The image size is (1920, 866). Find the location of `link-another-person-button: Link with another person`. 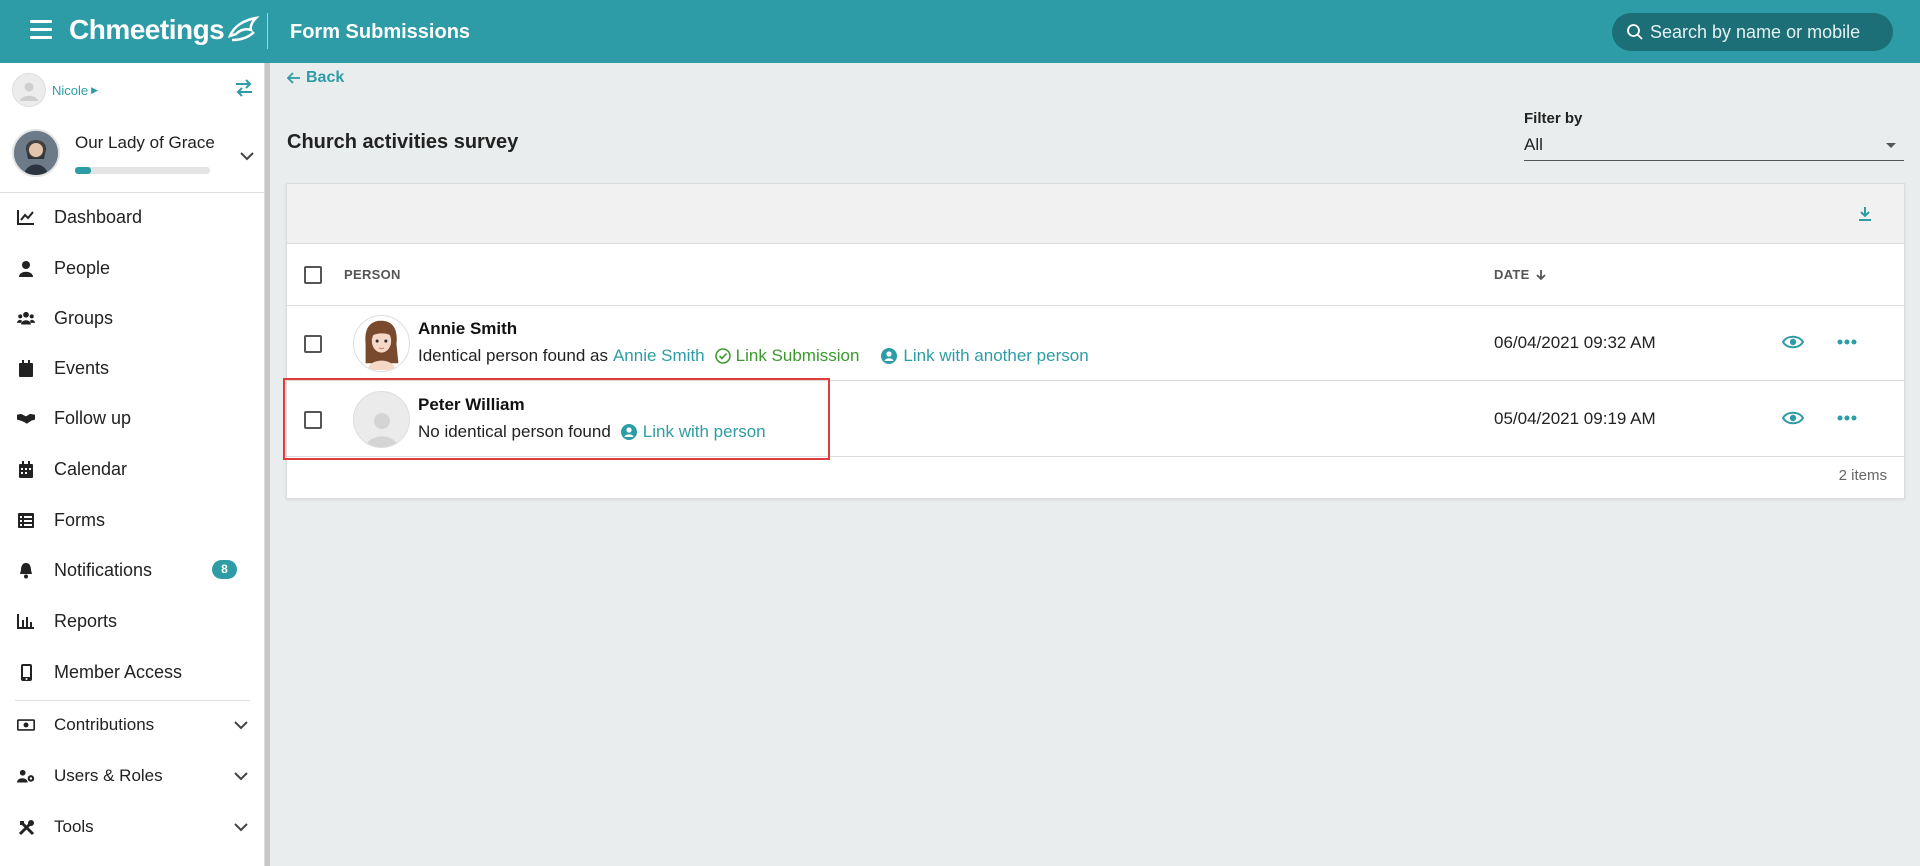

link-another-person-button: Link with another person is located at coordinates (985, 356).